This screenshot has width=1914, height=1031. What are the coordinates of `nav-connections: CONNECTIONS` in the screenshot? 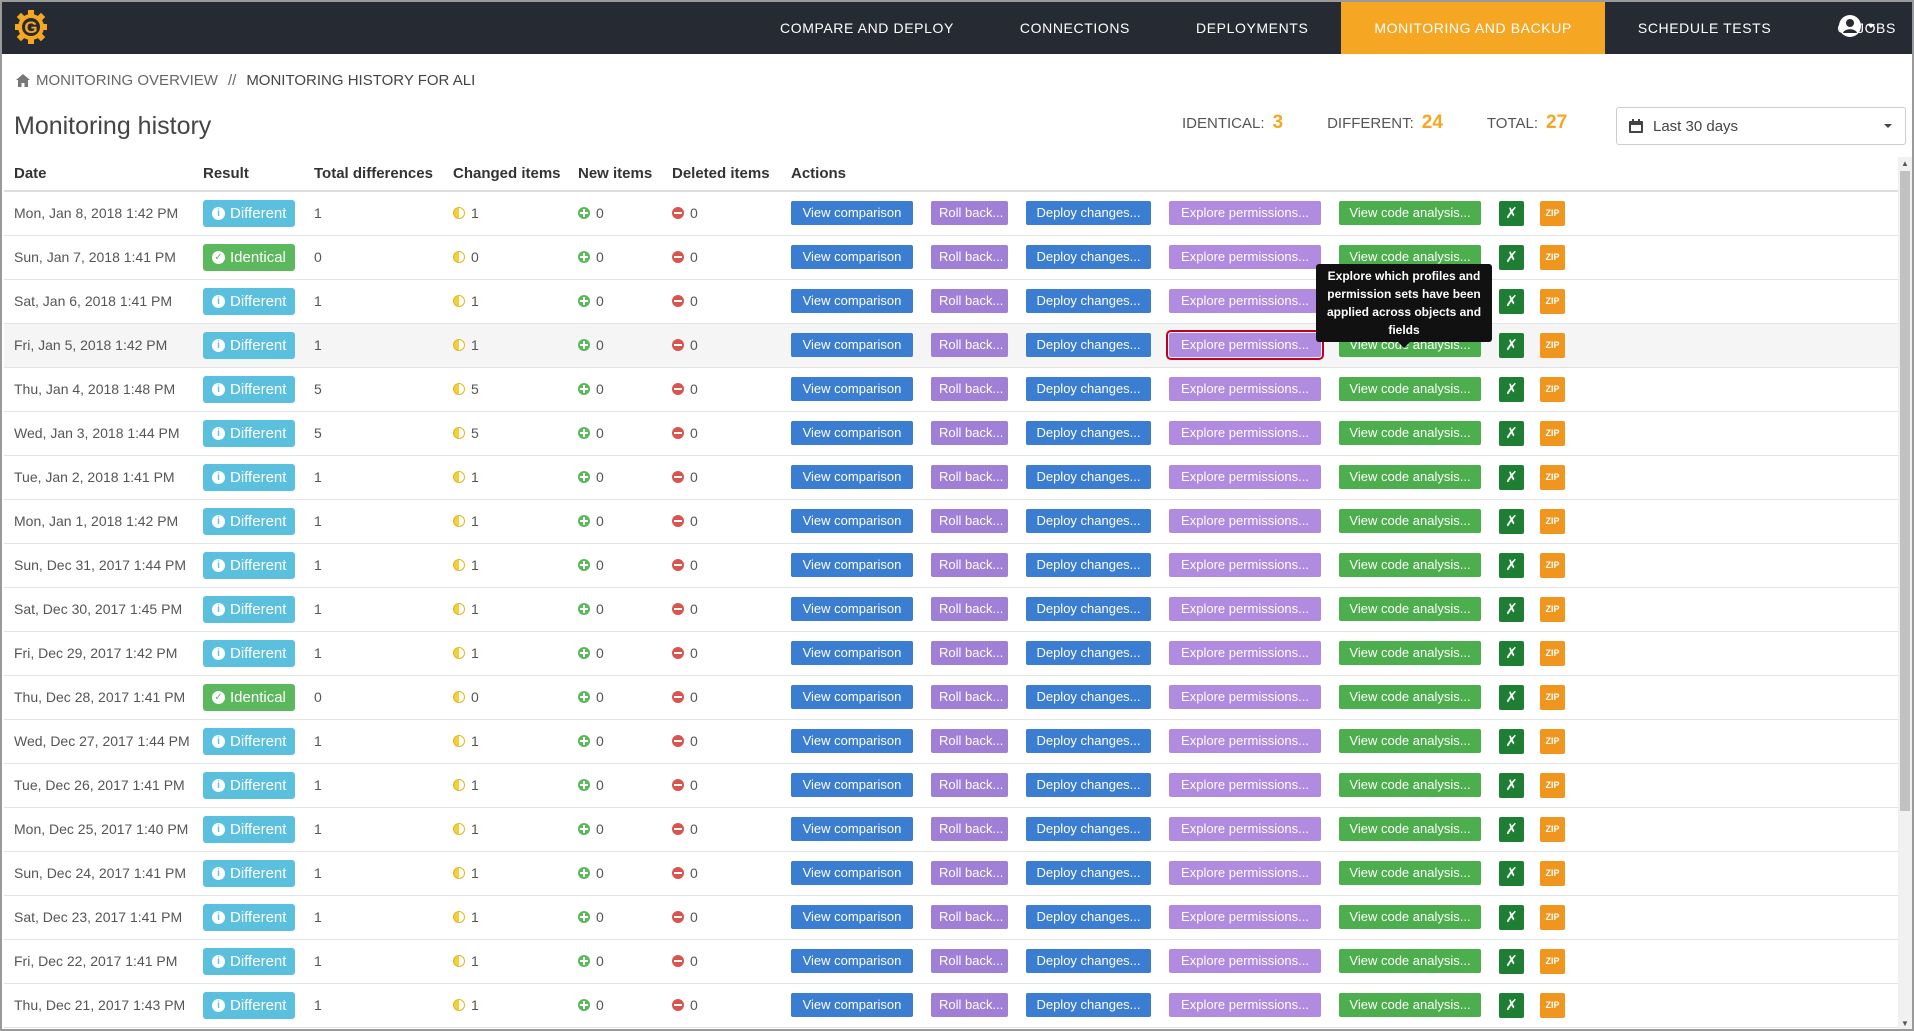 It's located at (1075, 28).